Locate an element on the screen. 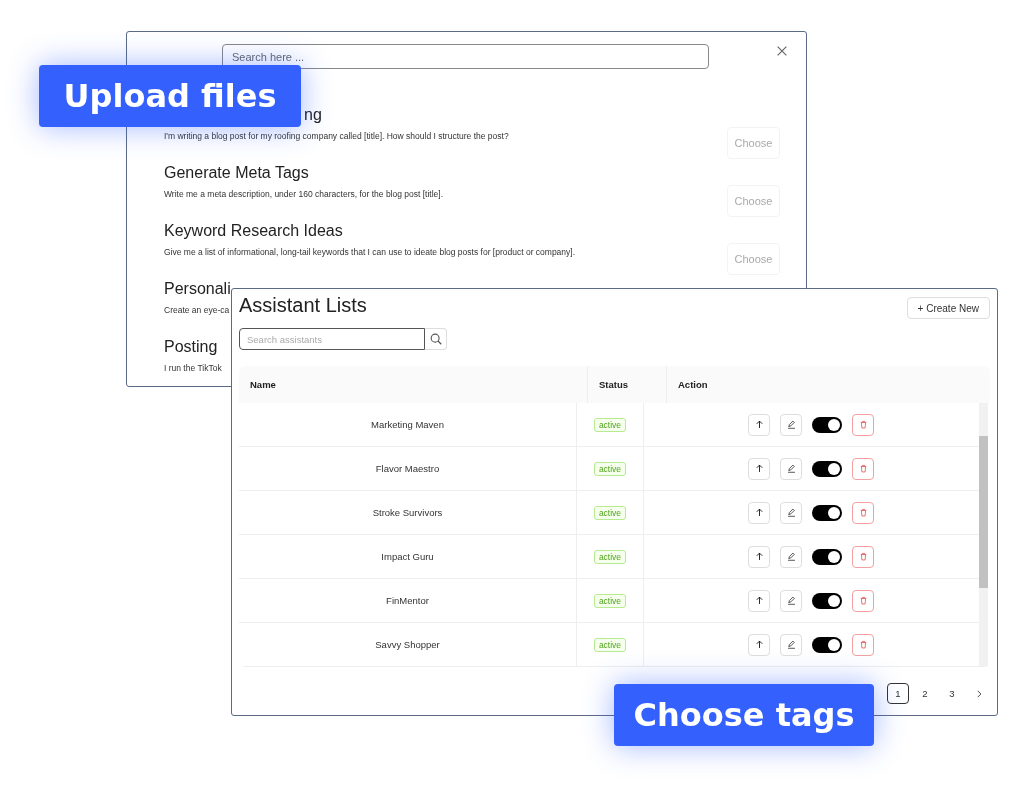 The width and height of the screenshot is (1024, 797). table-cell-text: Flavor Maestro is located at coordinates (407, 469).